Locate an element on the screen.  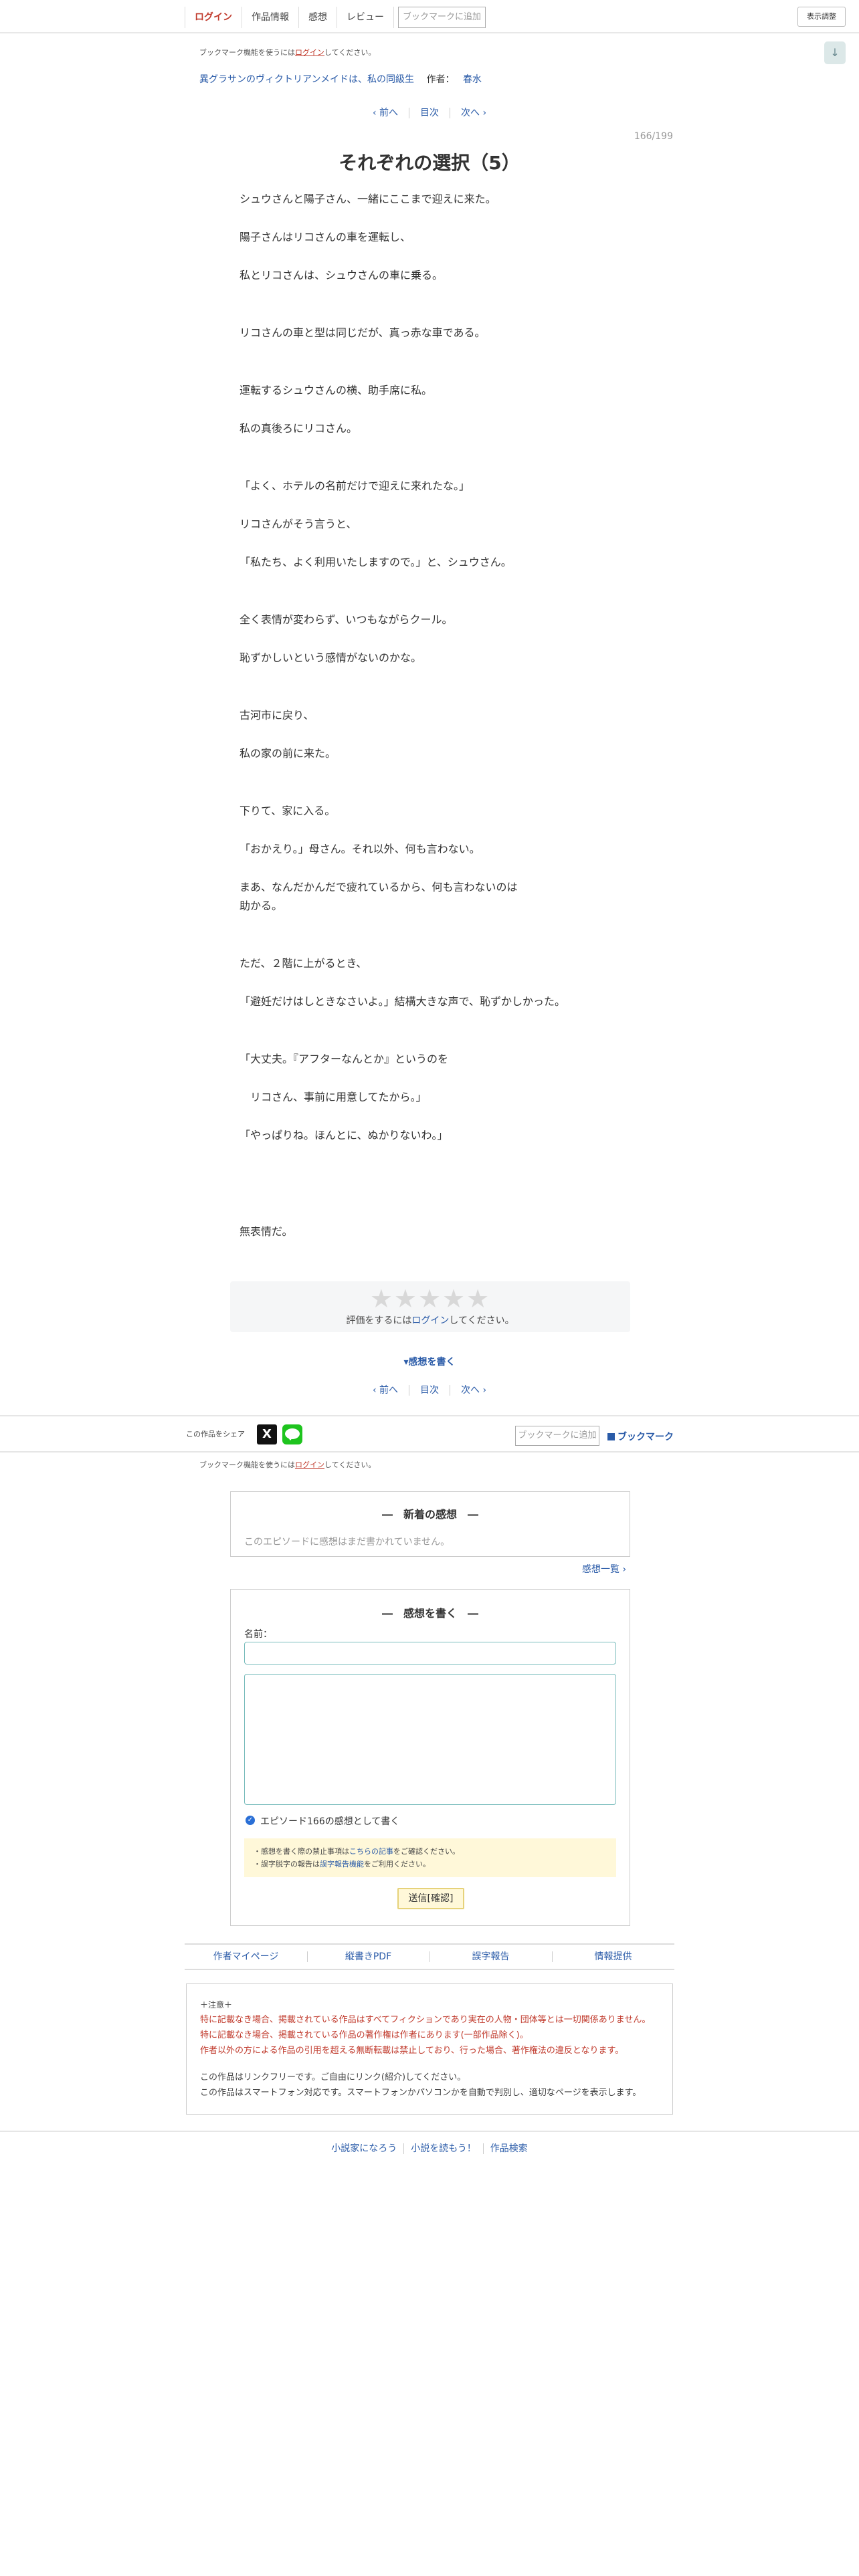
share-label: この作品をシェア is located at coordinates (215, 1434).